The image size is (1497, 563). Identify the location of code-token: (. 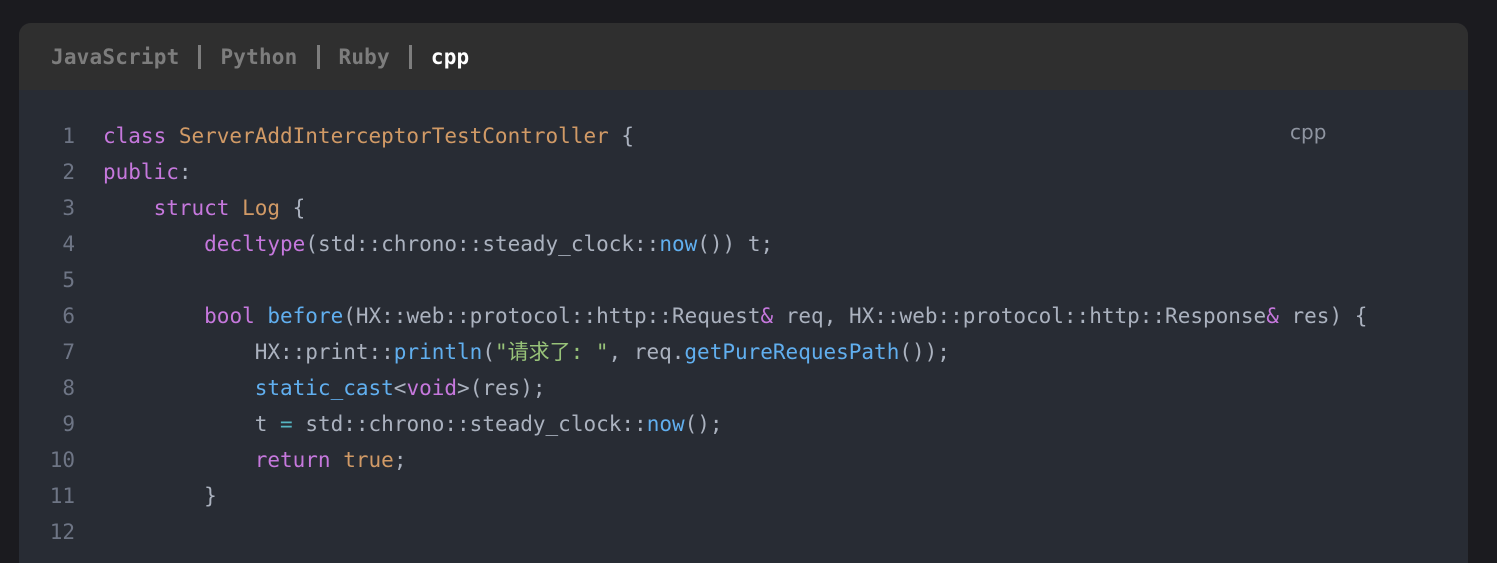
(488, 352).